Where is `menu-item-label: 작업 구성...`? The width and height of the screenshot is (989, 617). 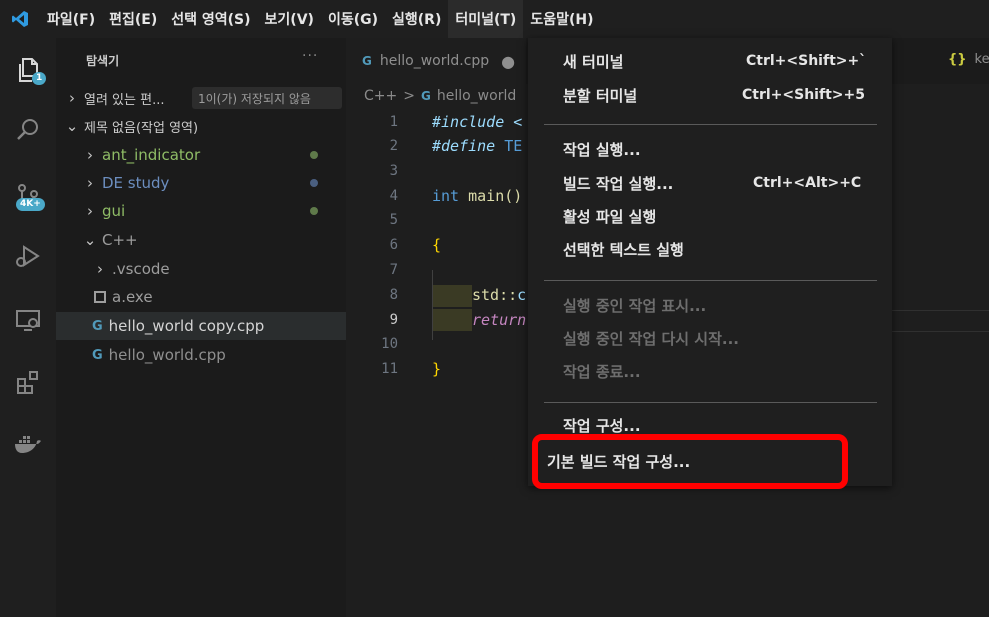 menu-item-label: 작업 구성... is located at coordinates (602, 425).